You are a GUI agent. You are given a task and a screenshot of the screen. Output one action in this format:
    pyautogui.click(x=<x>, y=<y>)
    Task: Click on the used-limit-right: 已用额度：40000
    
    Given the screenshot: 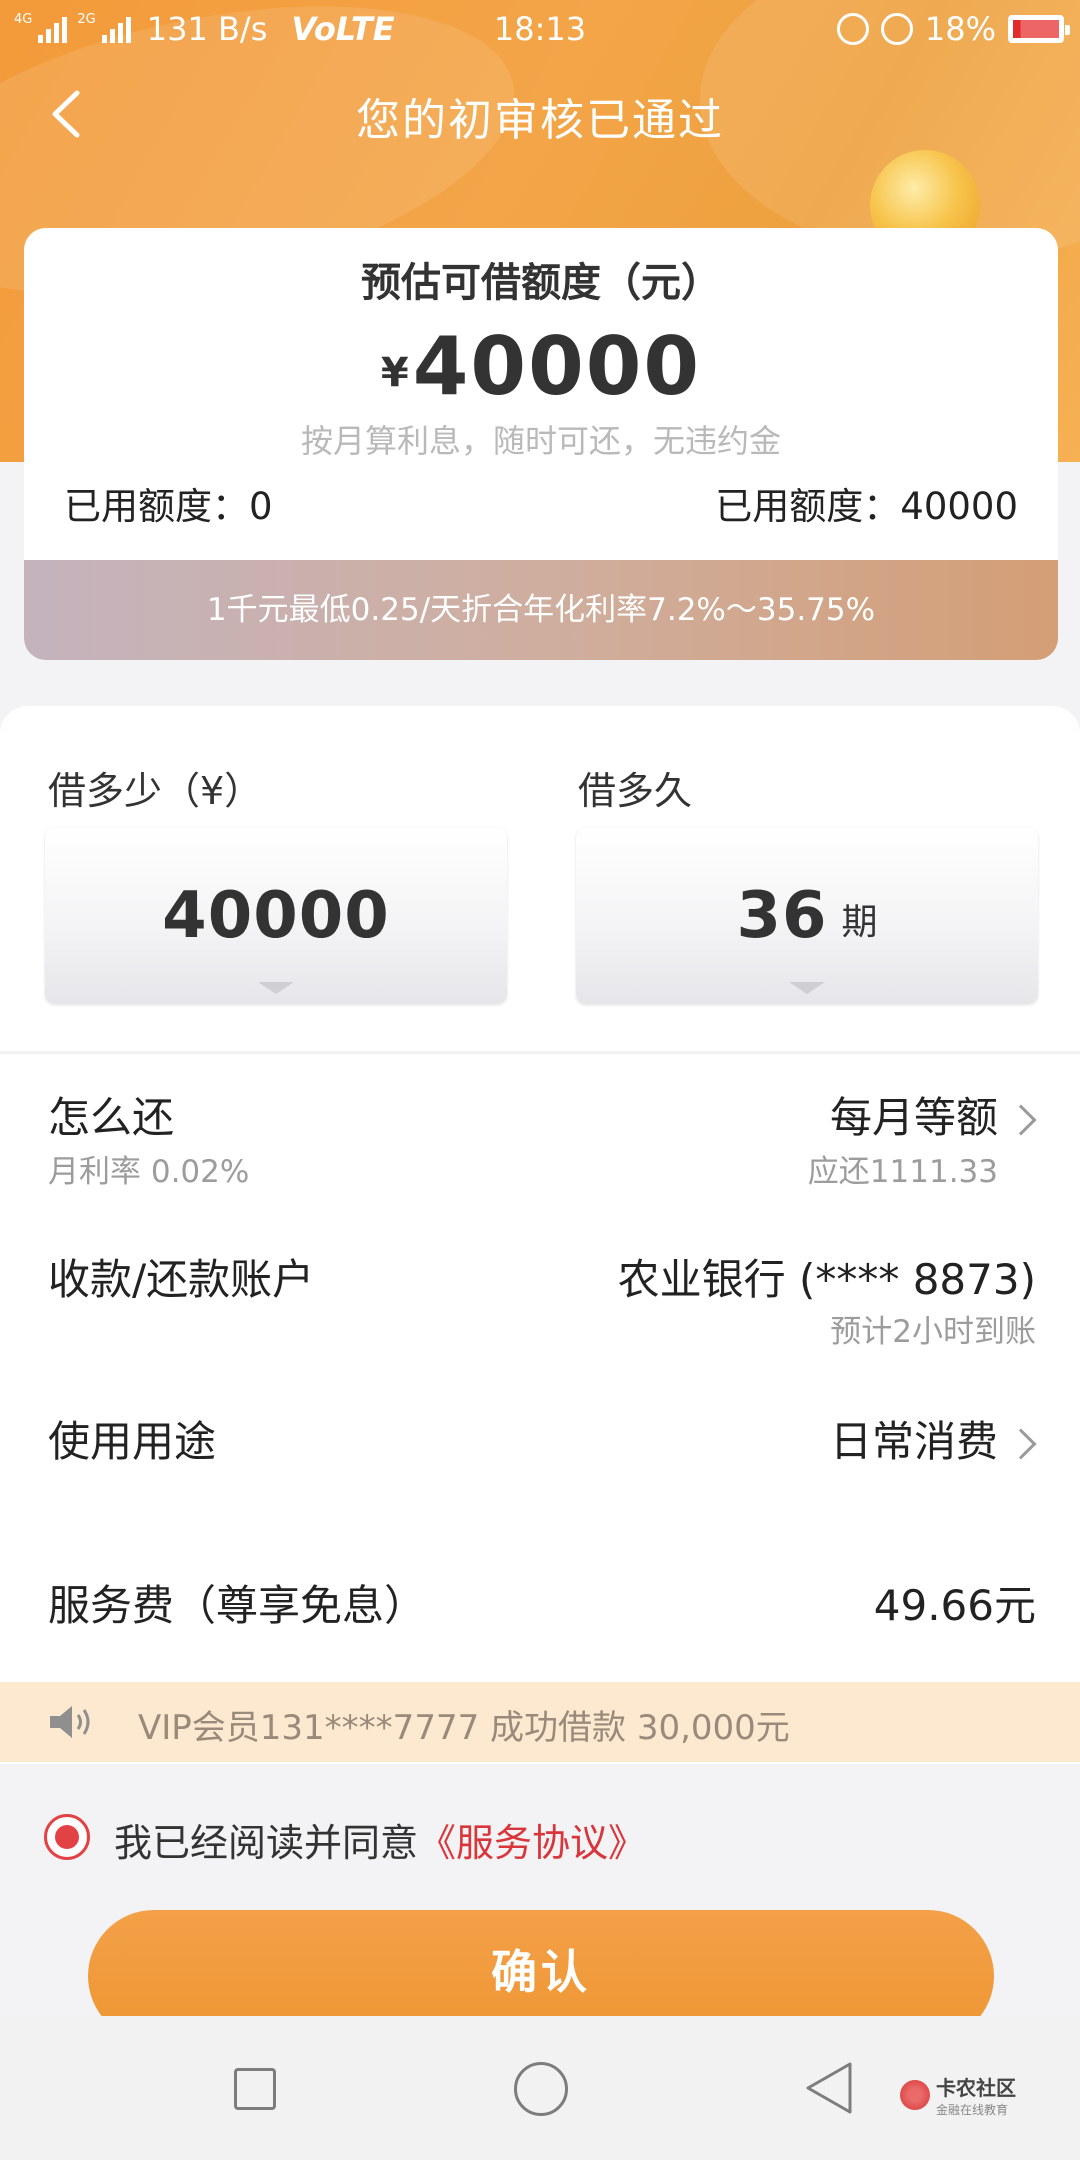 What is the action you would take?
    pyautogui.click(x=866, y=506)
    